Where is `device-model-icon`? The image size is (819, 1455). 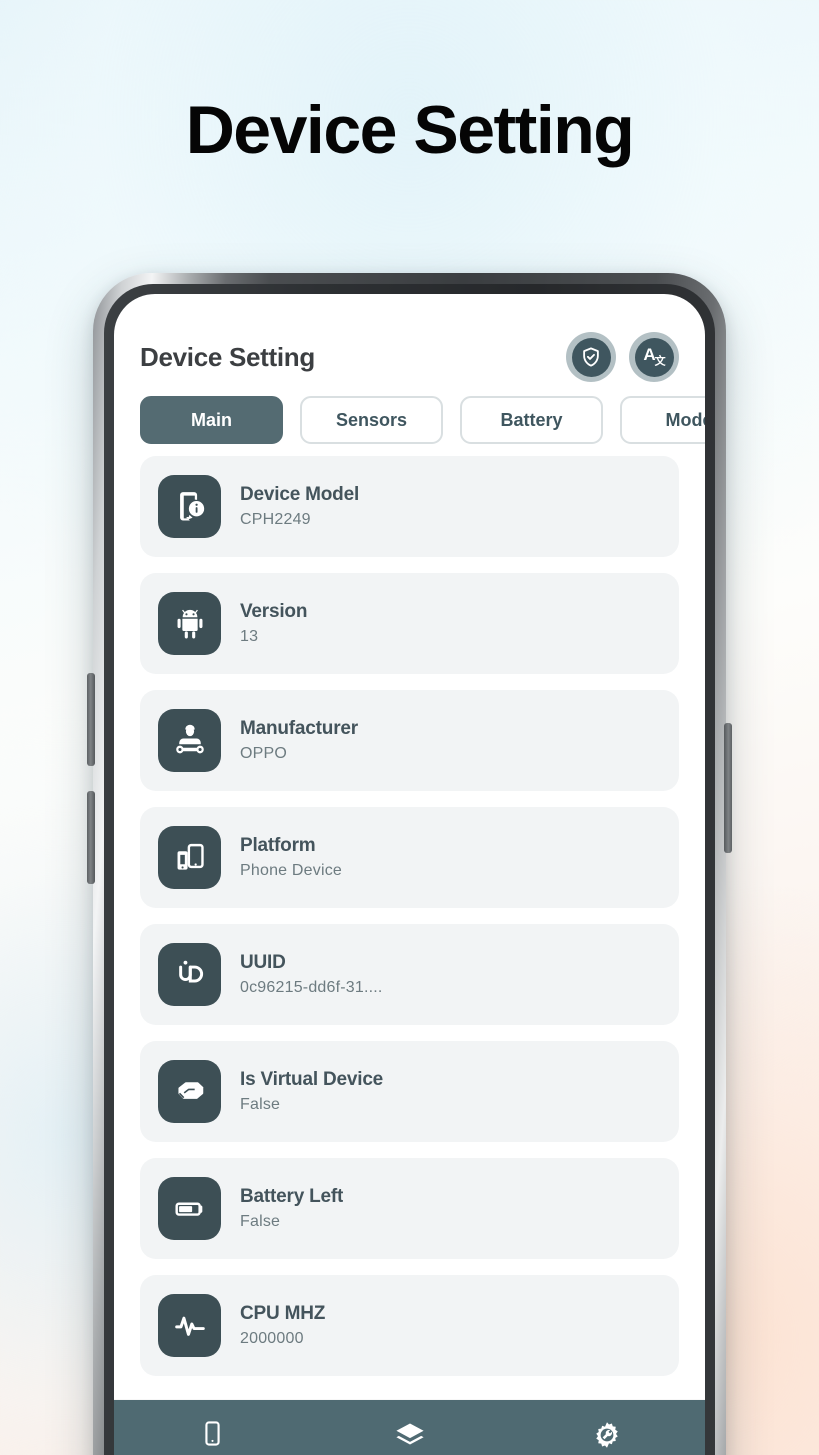
device-model-icon is located at coordinates (189, 506).